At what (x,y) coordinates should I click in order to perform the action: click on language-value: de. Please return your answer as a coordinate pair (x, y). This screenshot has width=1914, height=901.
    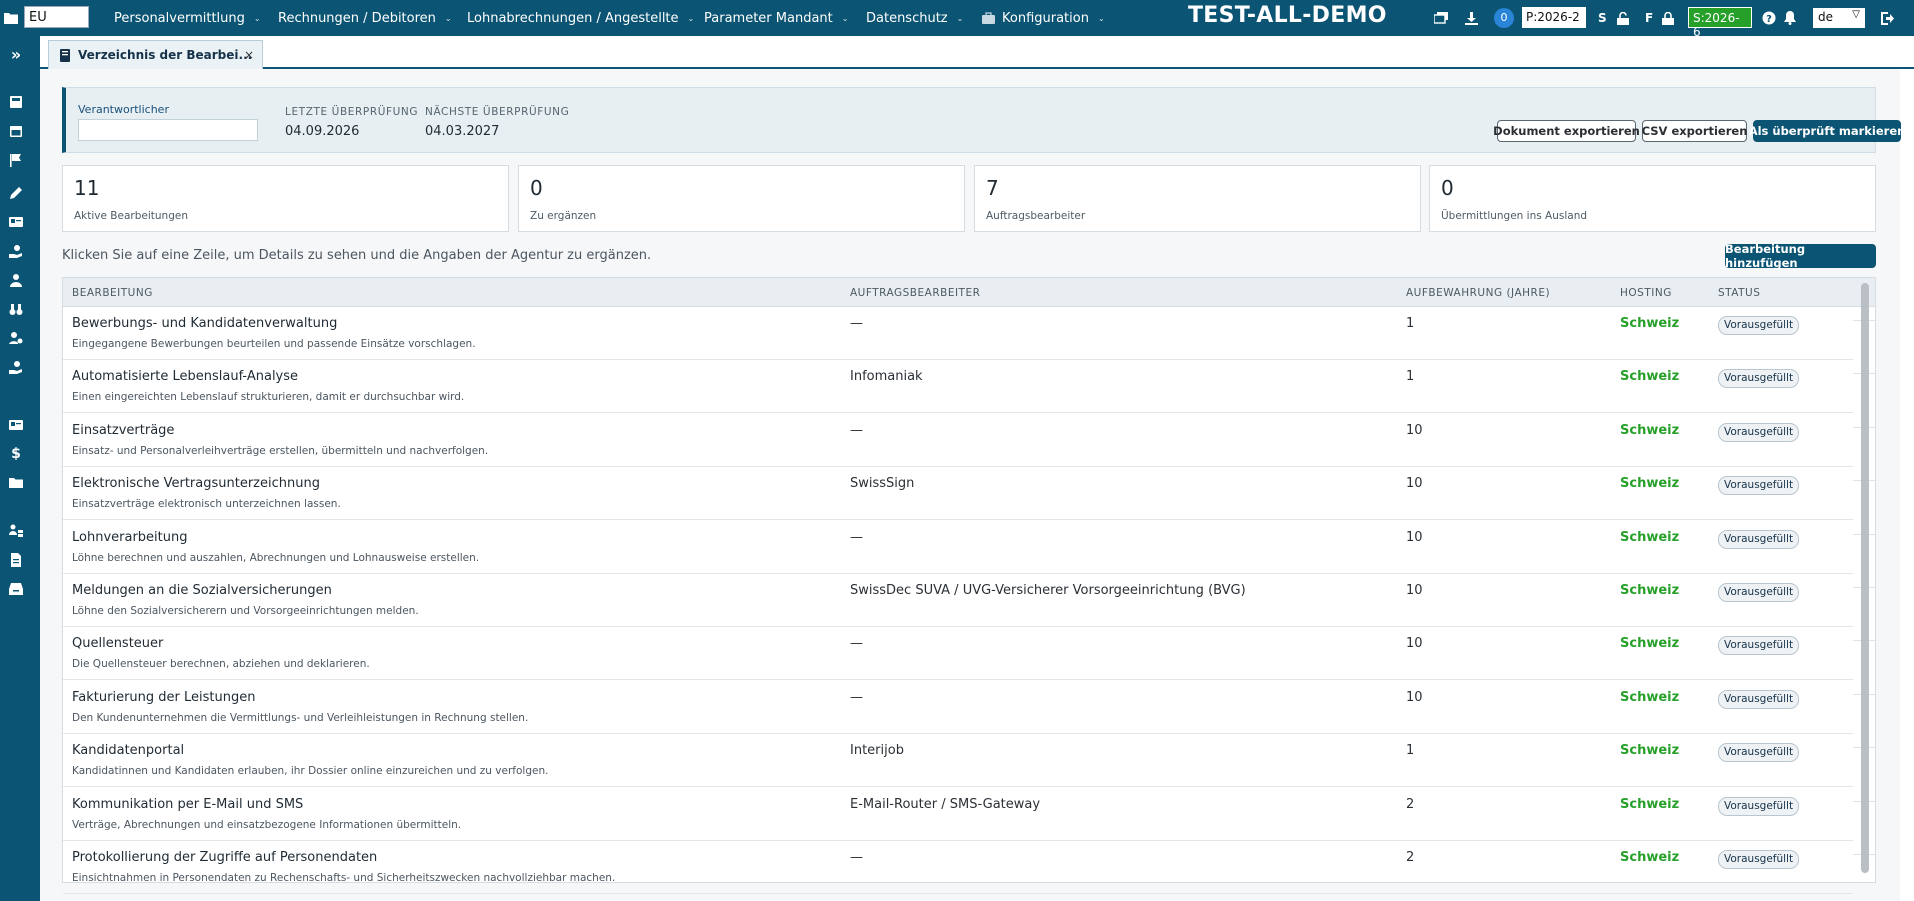
    Looking at the image, I should click on (1825, 17).